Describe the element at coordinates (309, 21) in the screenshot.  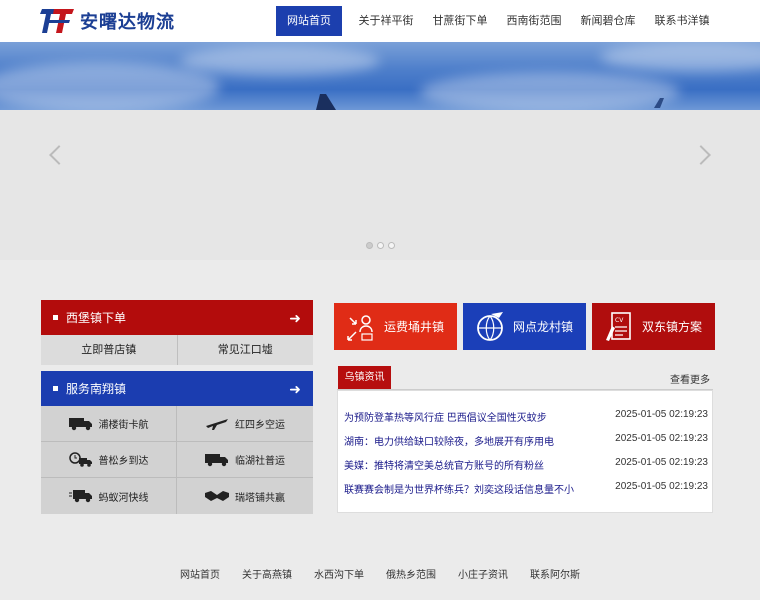
I see `nav-item-home: 网站首页` at that location.